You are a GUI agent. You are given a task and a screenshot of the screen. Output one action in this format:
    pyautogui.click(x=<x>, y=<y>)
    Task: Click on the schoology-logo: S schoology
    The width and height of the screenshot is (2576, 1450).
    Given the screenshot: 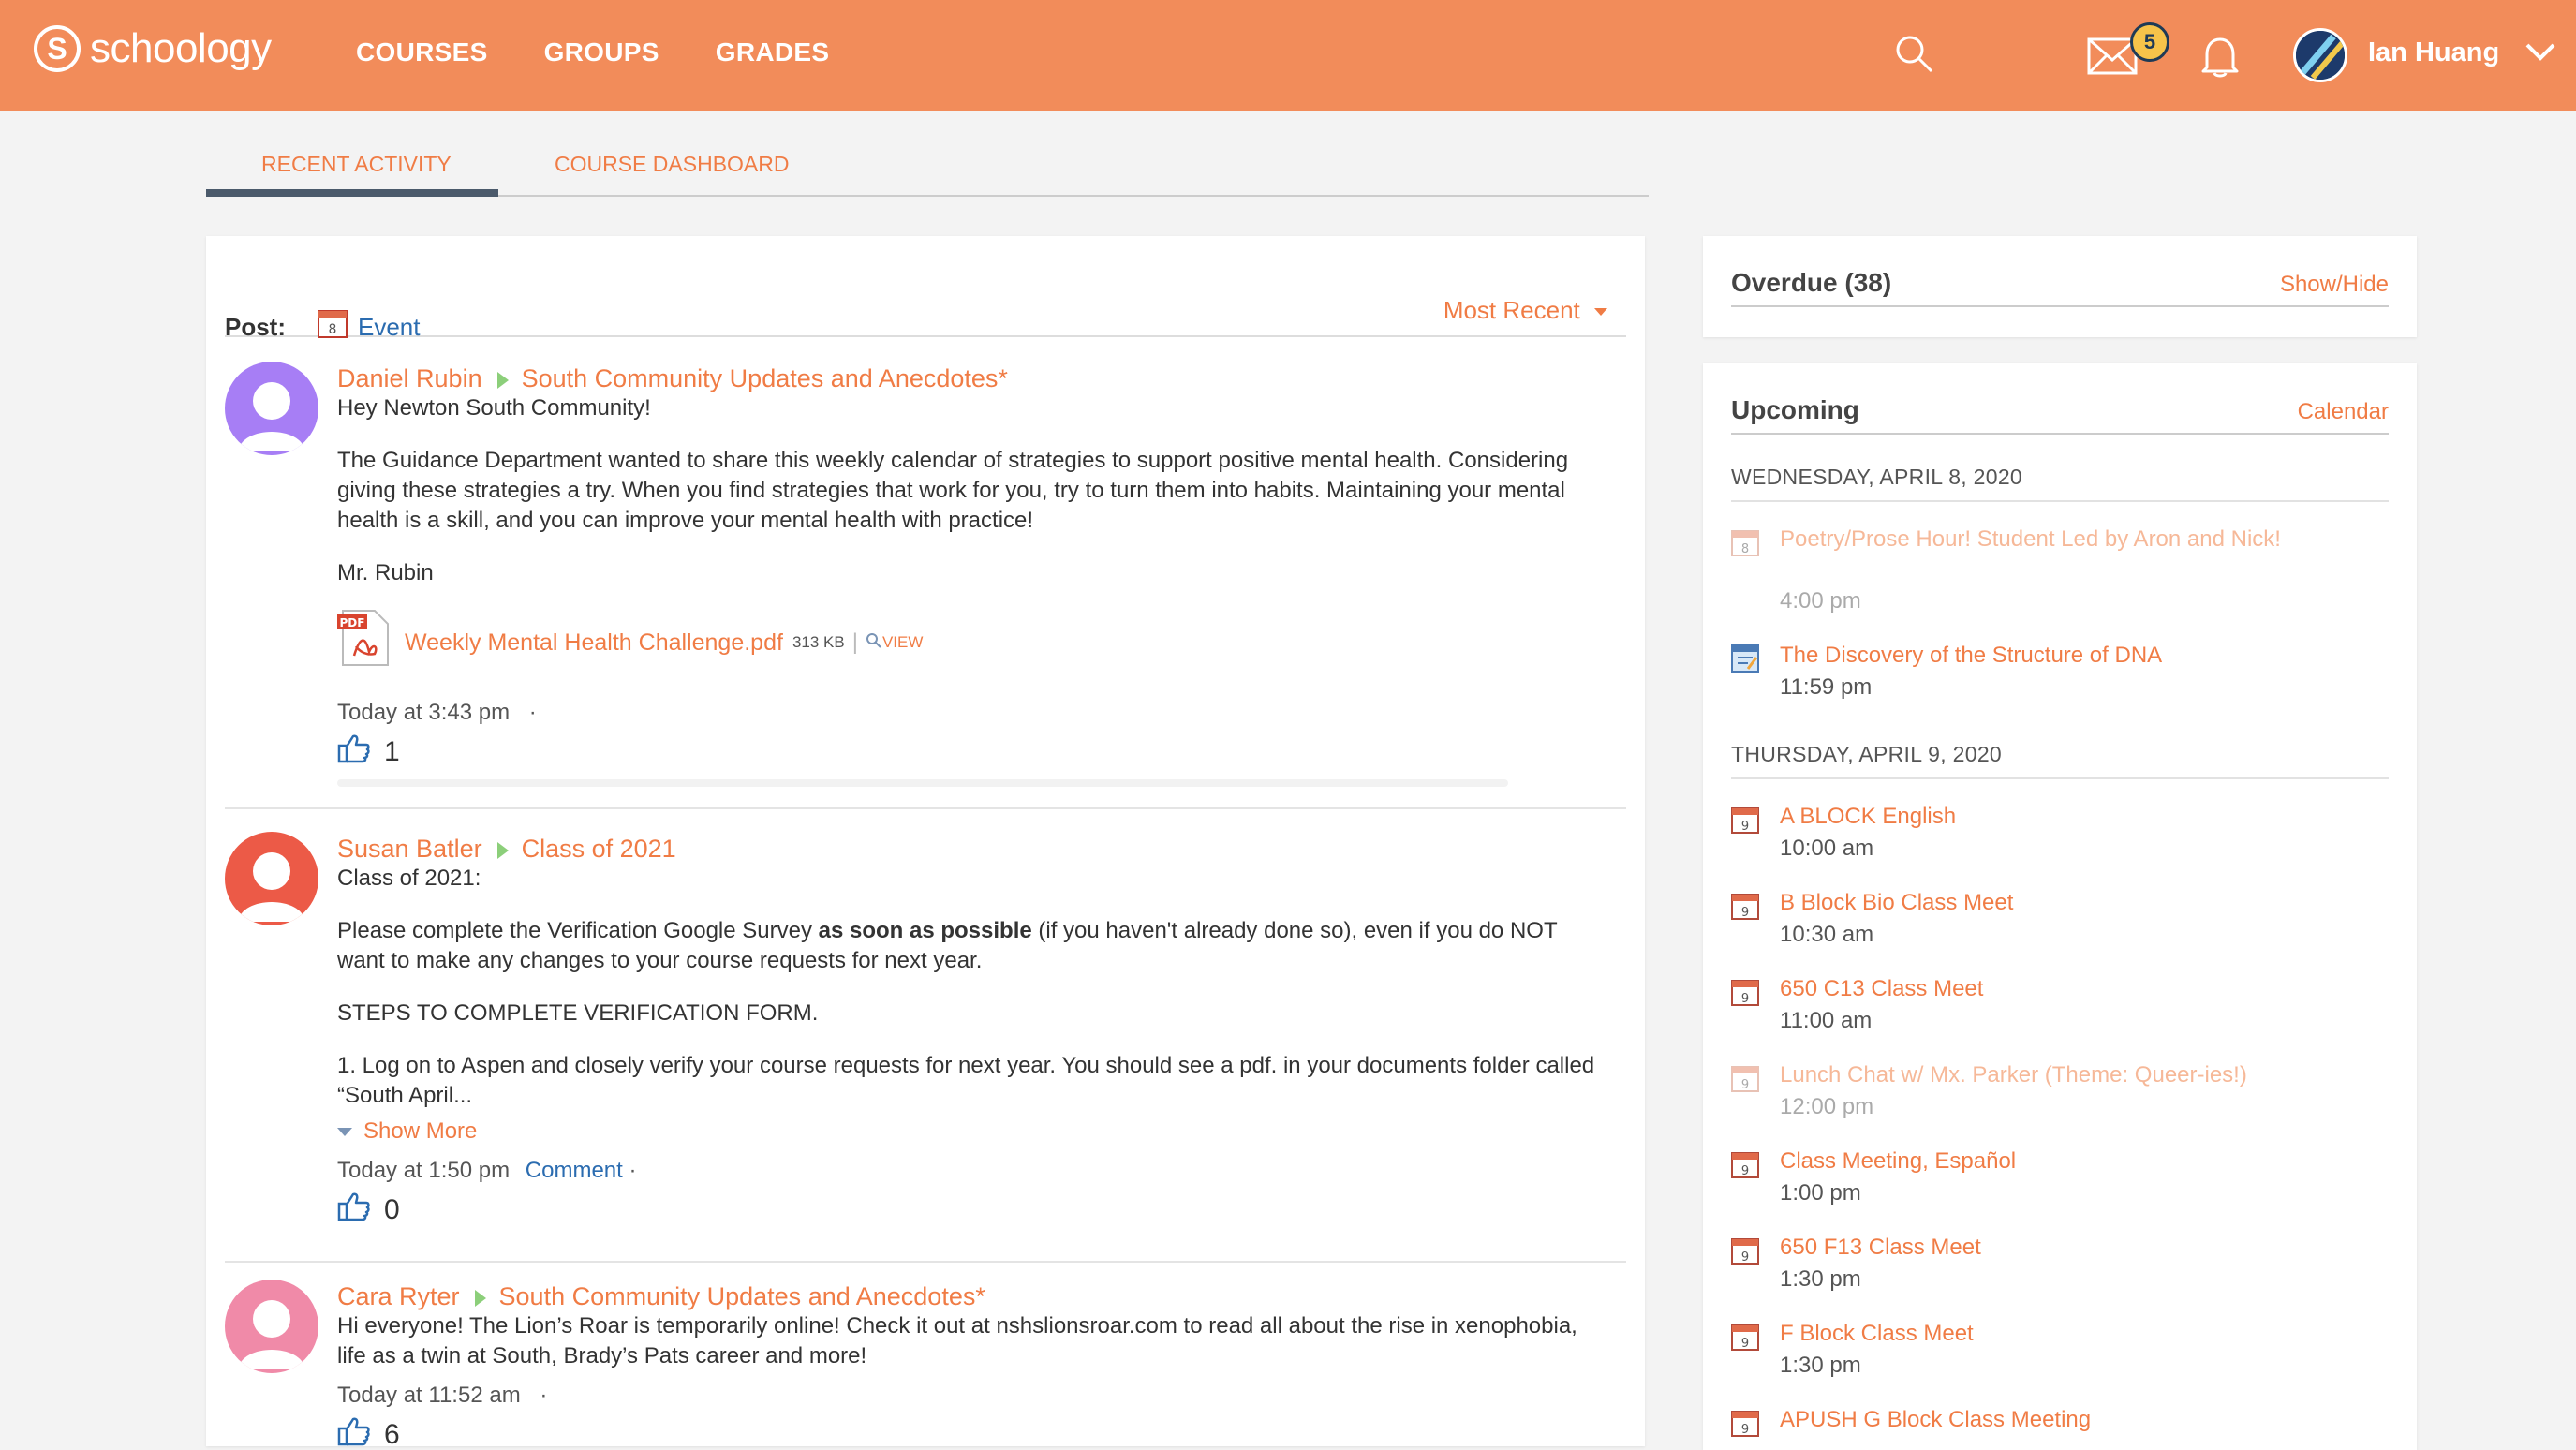 What is the action you would take?
    pyautogui.click(x=153, y=48)
    